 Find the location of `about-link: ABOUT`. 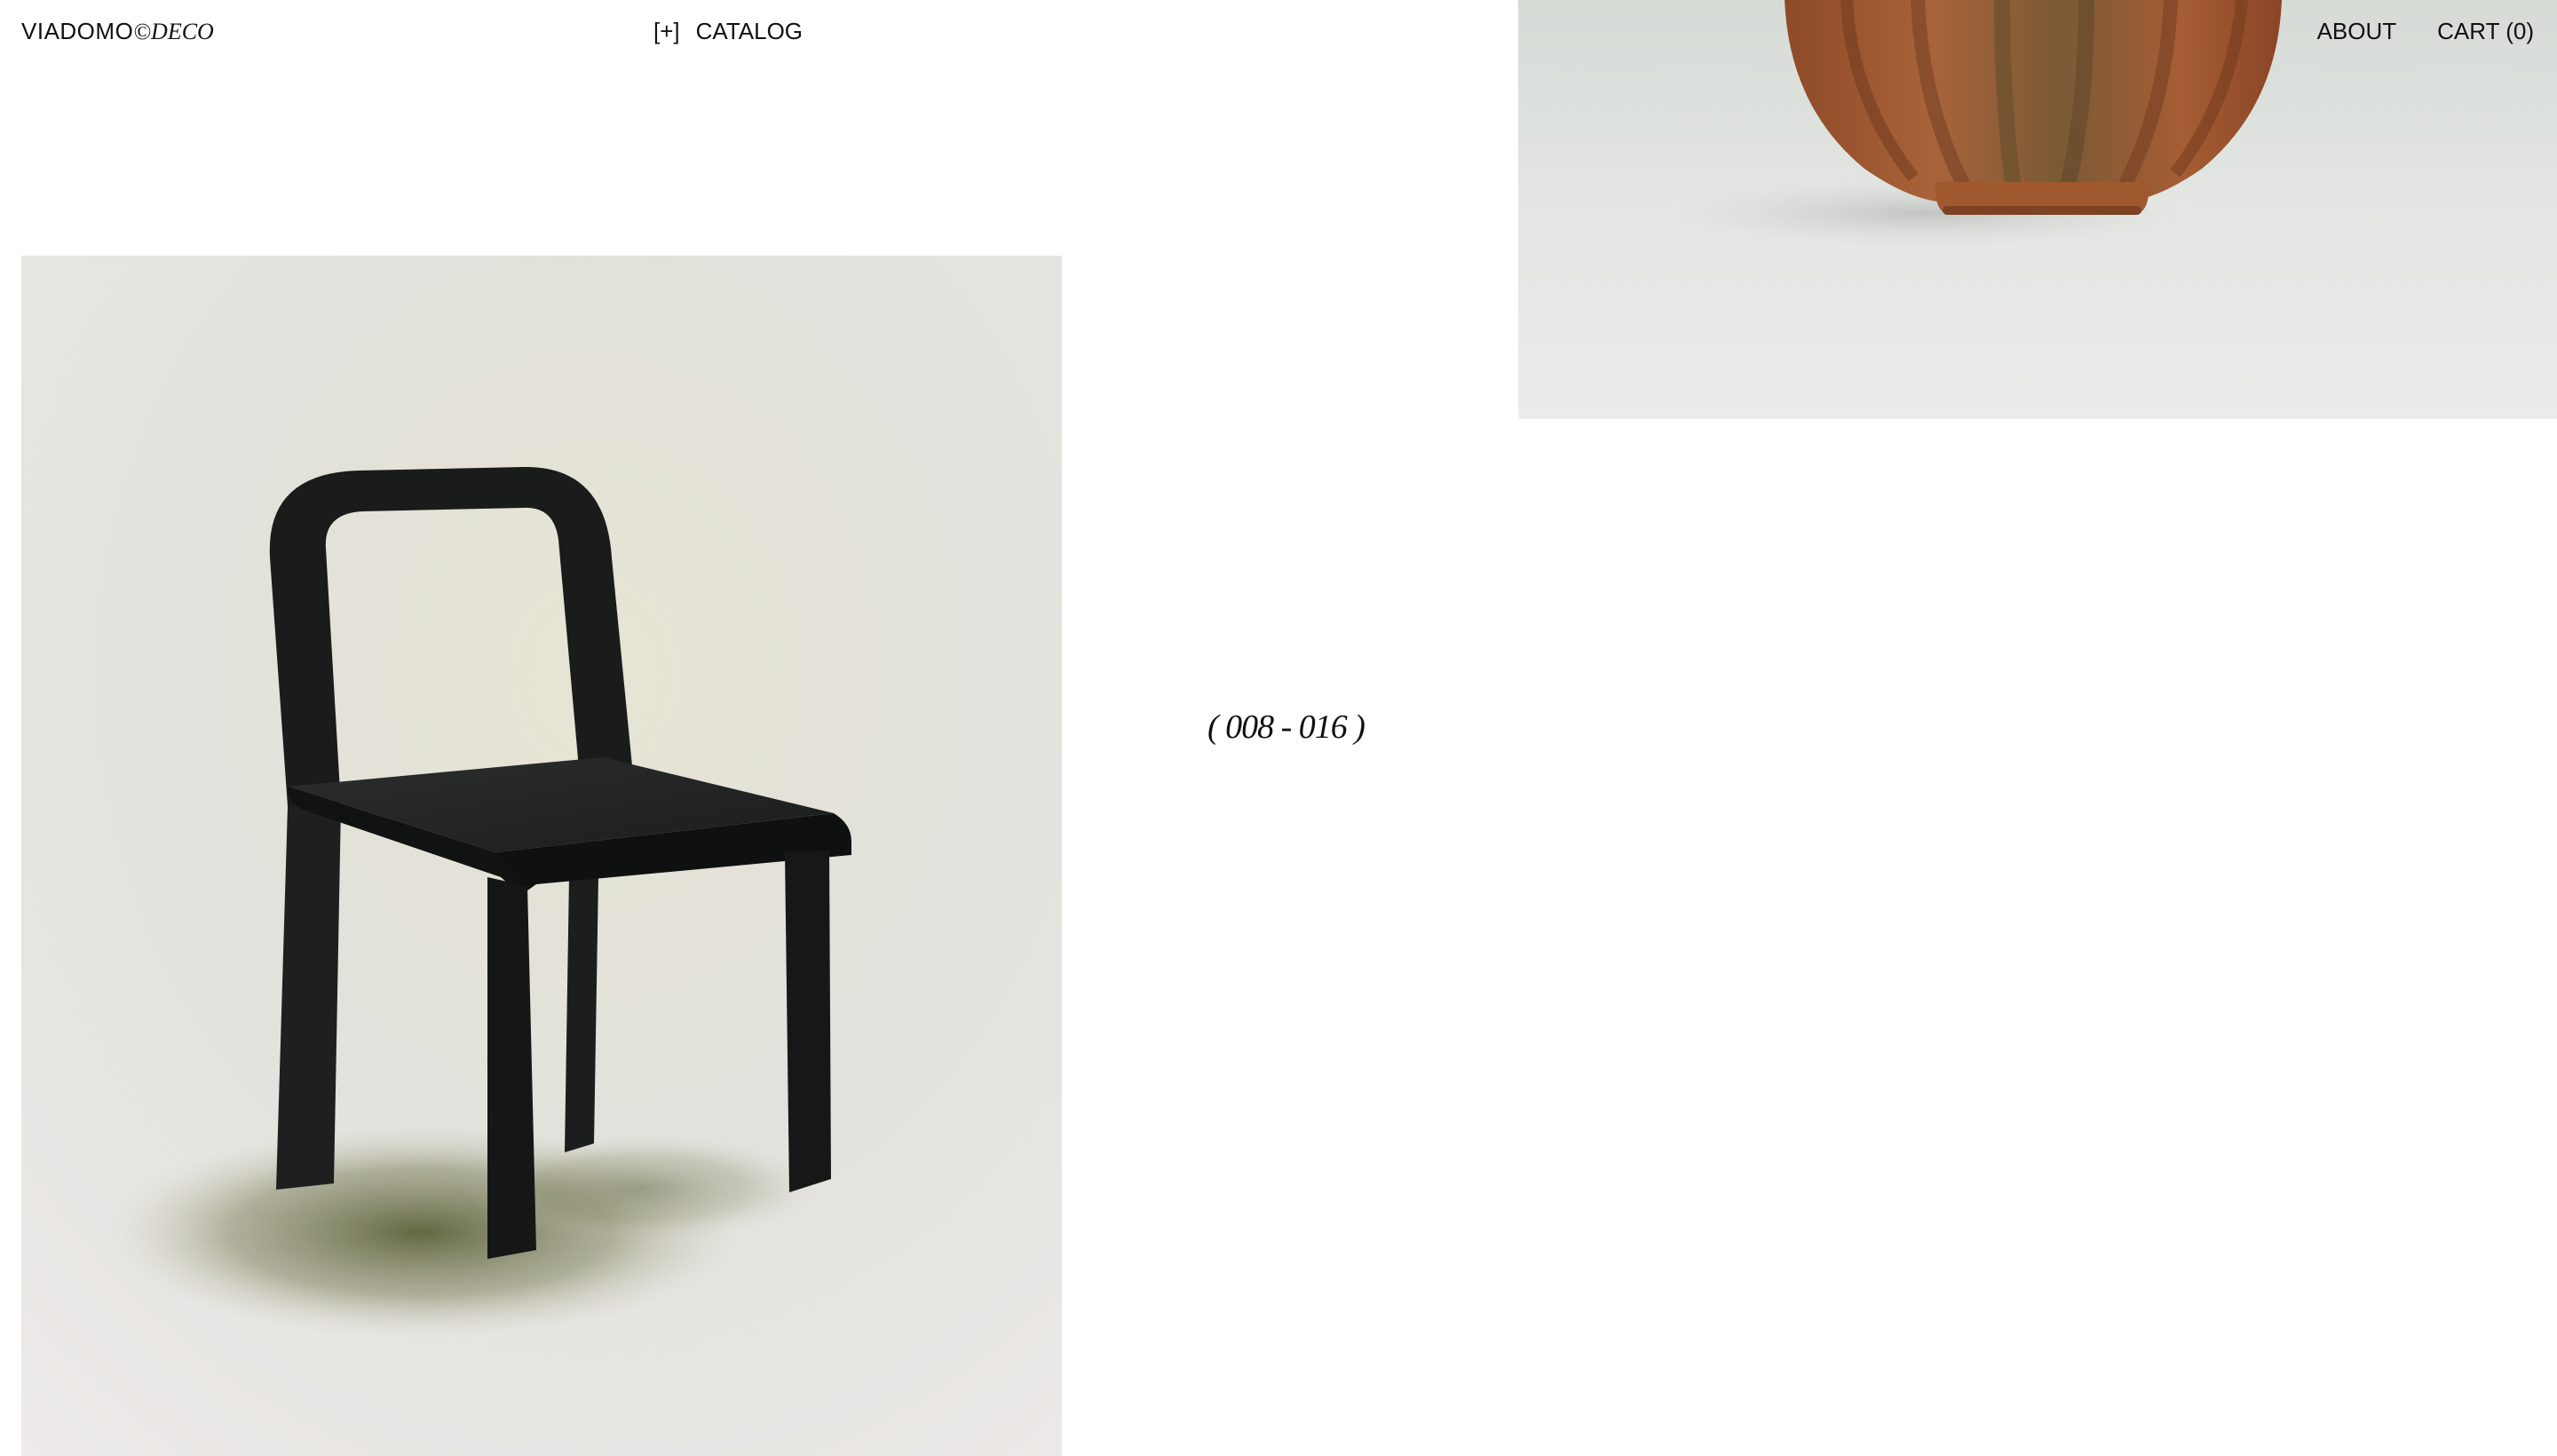

about-link: ABOUT is located at coordinates (2357, 31).